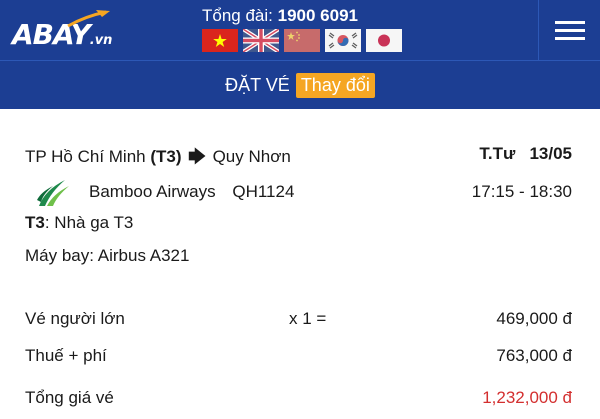 Image resolution: width=600 pixels, height=419 pixels. I want to click on arrow-right-icon: 🡆, so click(197, 156).